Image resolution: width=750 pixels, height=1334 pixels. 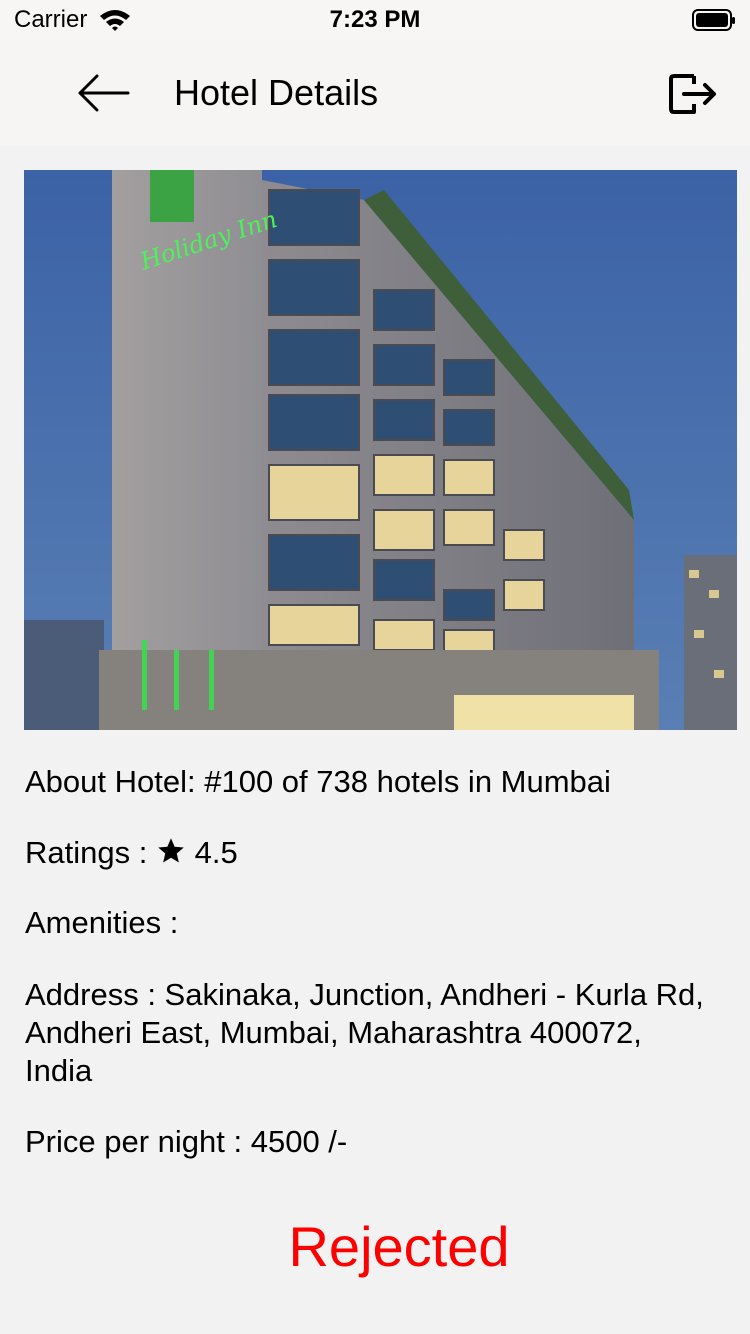 I want to click on ratings-label: Ratings :, so click(x=86, y=852).